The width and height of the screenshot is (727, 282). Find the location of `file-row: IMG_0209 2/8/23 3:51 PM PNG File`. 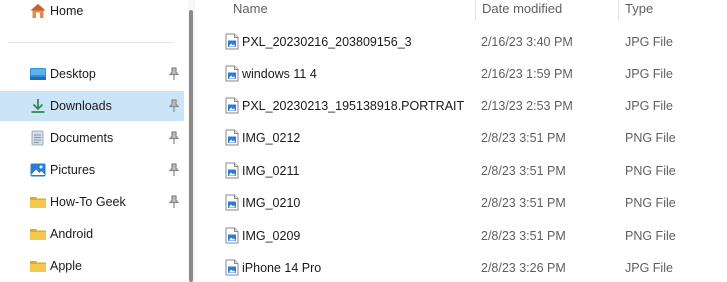

file-row: IMG_0209 2/8/23 3:51 PM PNG File is located at coordinates (463, 236).